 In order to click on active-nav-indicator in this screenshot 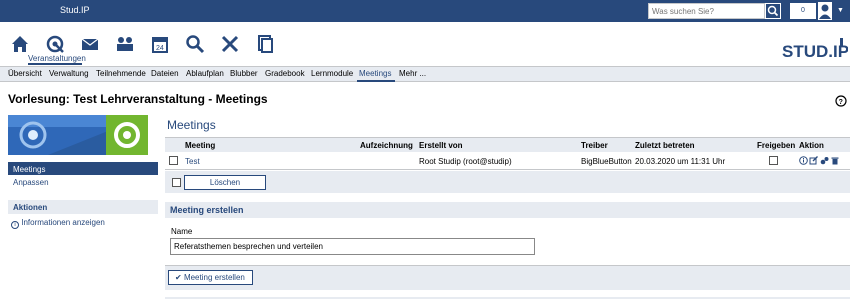, I will do `click(55, 64)`.